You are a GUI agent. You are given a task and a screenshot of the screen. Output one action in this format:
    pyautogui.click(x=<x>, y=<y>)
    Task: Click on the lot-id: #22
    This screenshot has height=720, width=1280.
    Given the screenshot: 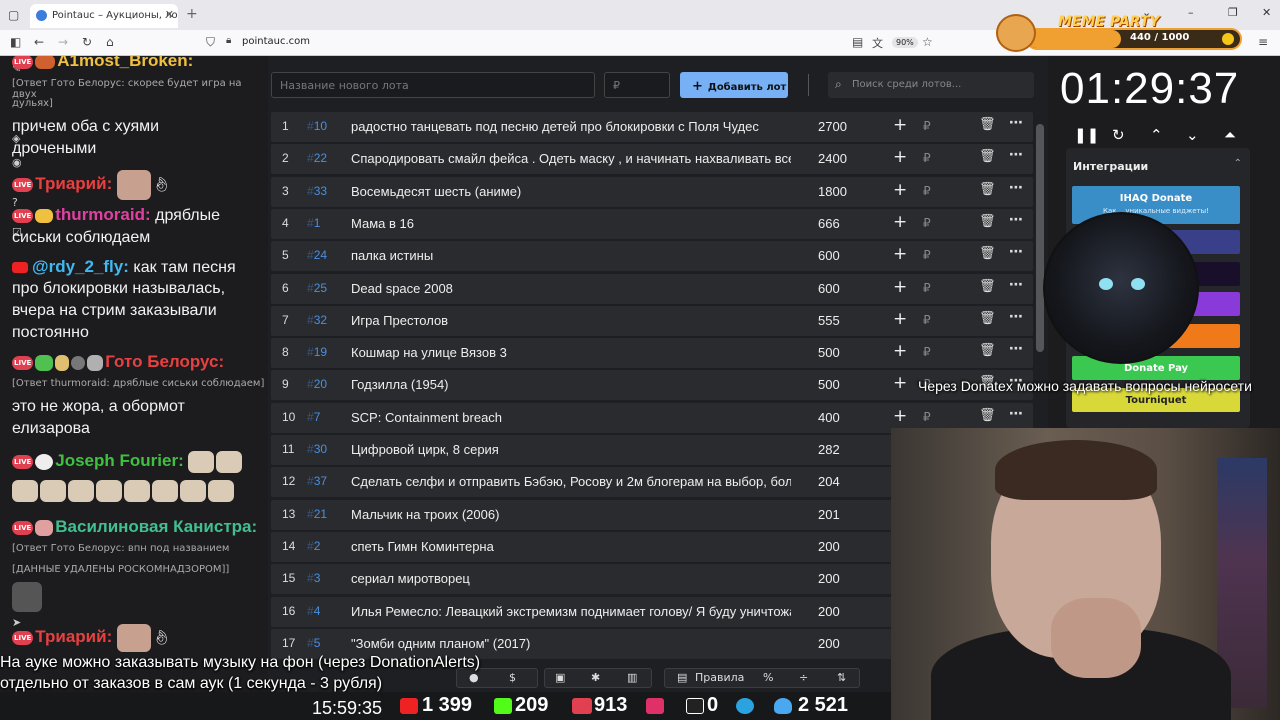 What is the action you would take?
    pyautogui.click(x=317, y=158)
    